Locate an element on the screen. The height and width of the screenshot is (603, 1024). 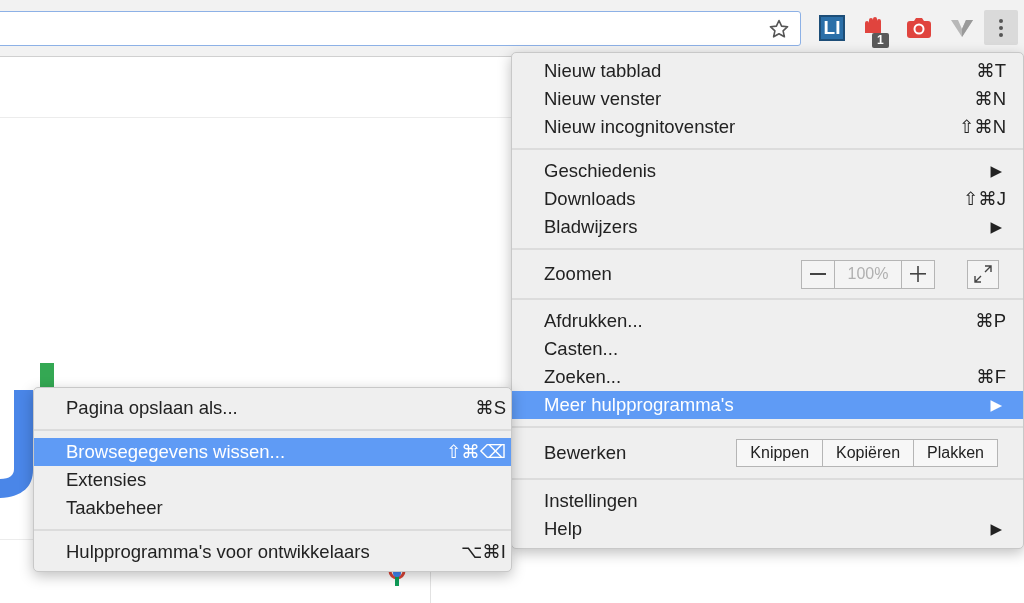
fullscreen-button is located at coordinates (983, 274).